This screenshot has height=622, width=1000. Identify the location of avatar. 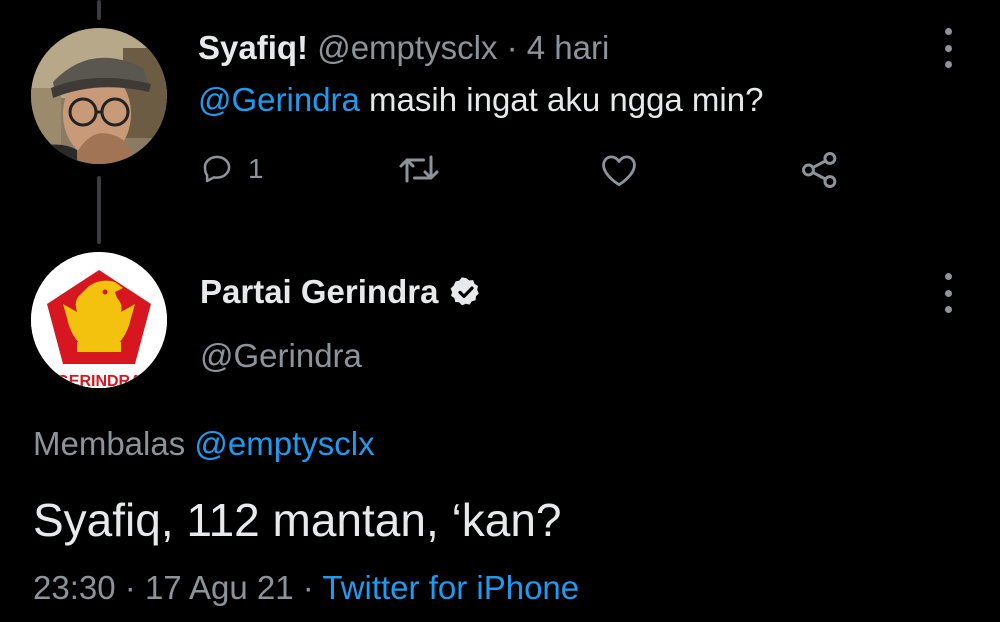
(99, 96).